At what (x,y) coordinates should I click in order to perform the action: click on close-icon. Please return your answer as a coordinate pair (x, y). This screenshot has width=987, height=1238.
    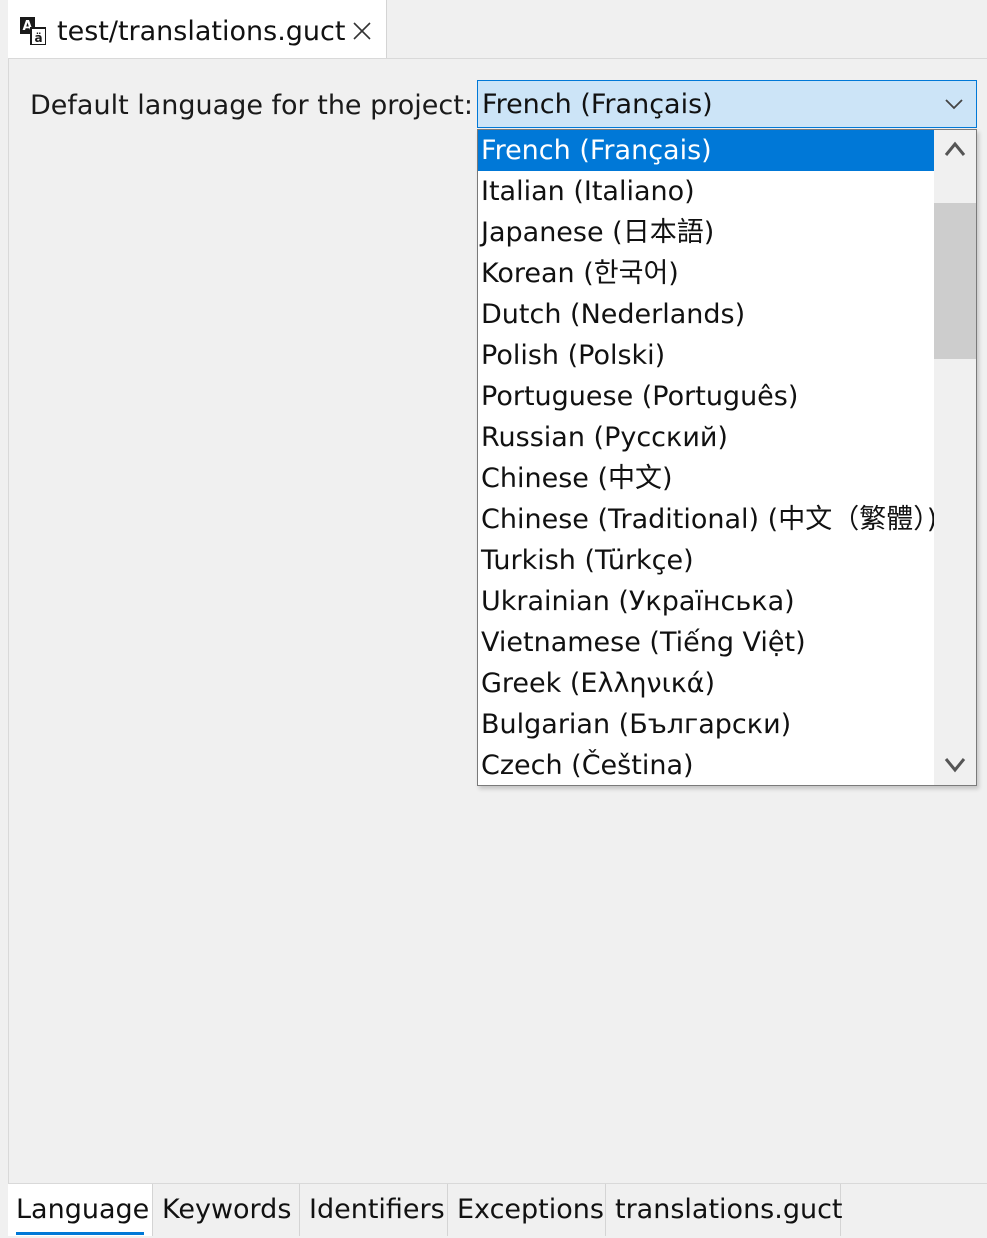
    Looking at the image, I should click on (362, 31).